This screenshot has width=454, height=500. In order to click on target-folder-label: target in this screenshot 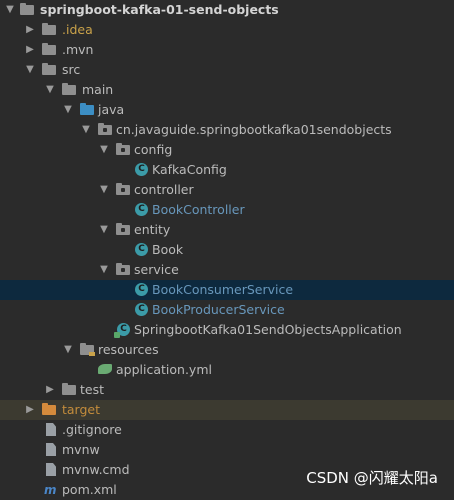, I will do `click(81, 409)`.